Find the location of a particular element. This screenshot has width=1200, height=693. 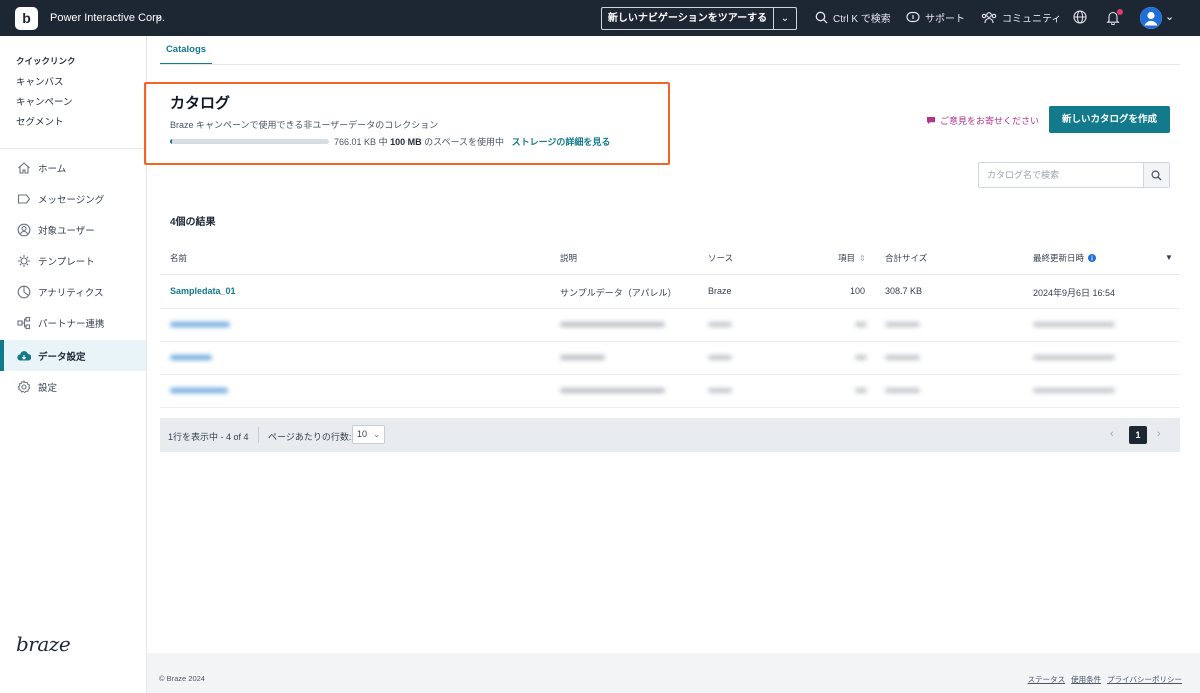

pagination-count: 1行を表示中 - 4 of 4 is located at coordinates (208, 437).